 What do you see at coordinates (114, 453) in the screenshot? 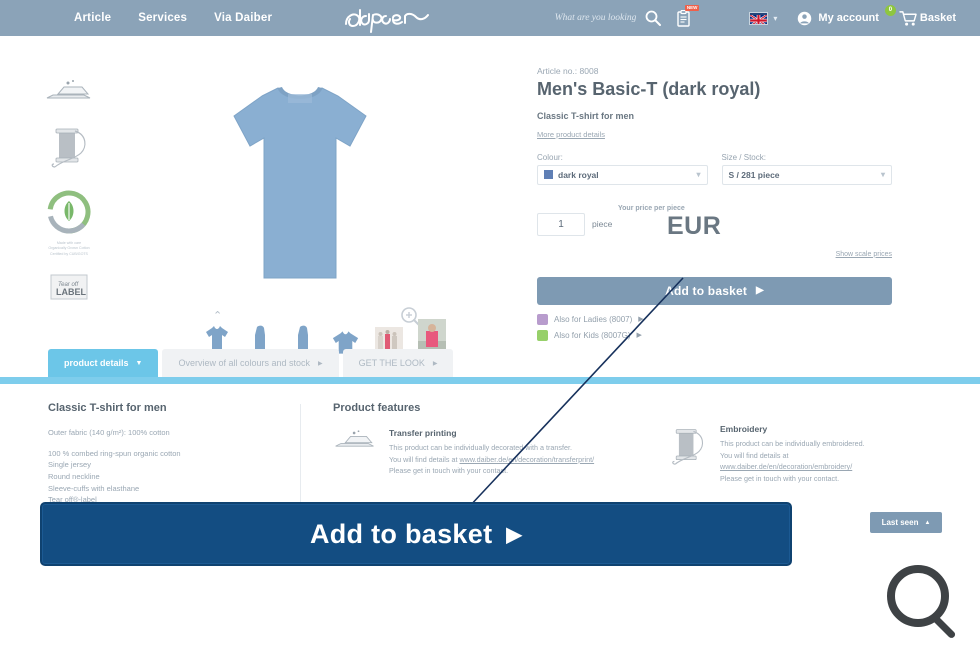
I see `detail-bullet: 100 % combed ring-spun organic cotton` at bounding box center [114, 453].